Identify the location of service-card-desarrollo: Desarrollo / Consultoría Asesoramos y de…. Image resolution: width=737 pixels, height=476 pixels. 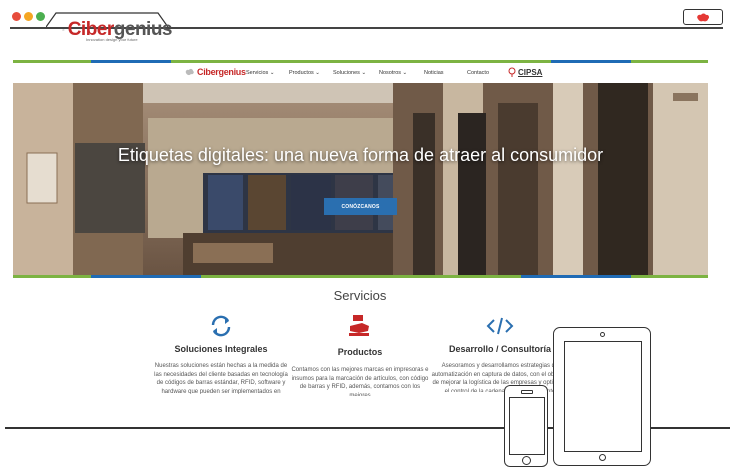
(500, 352).